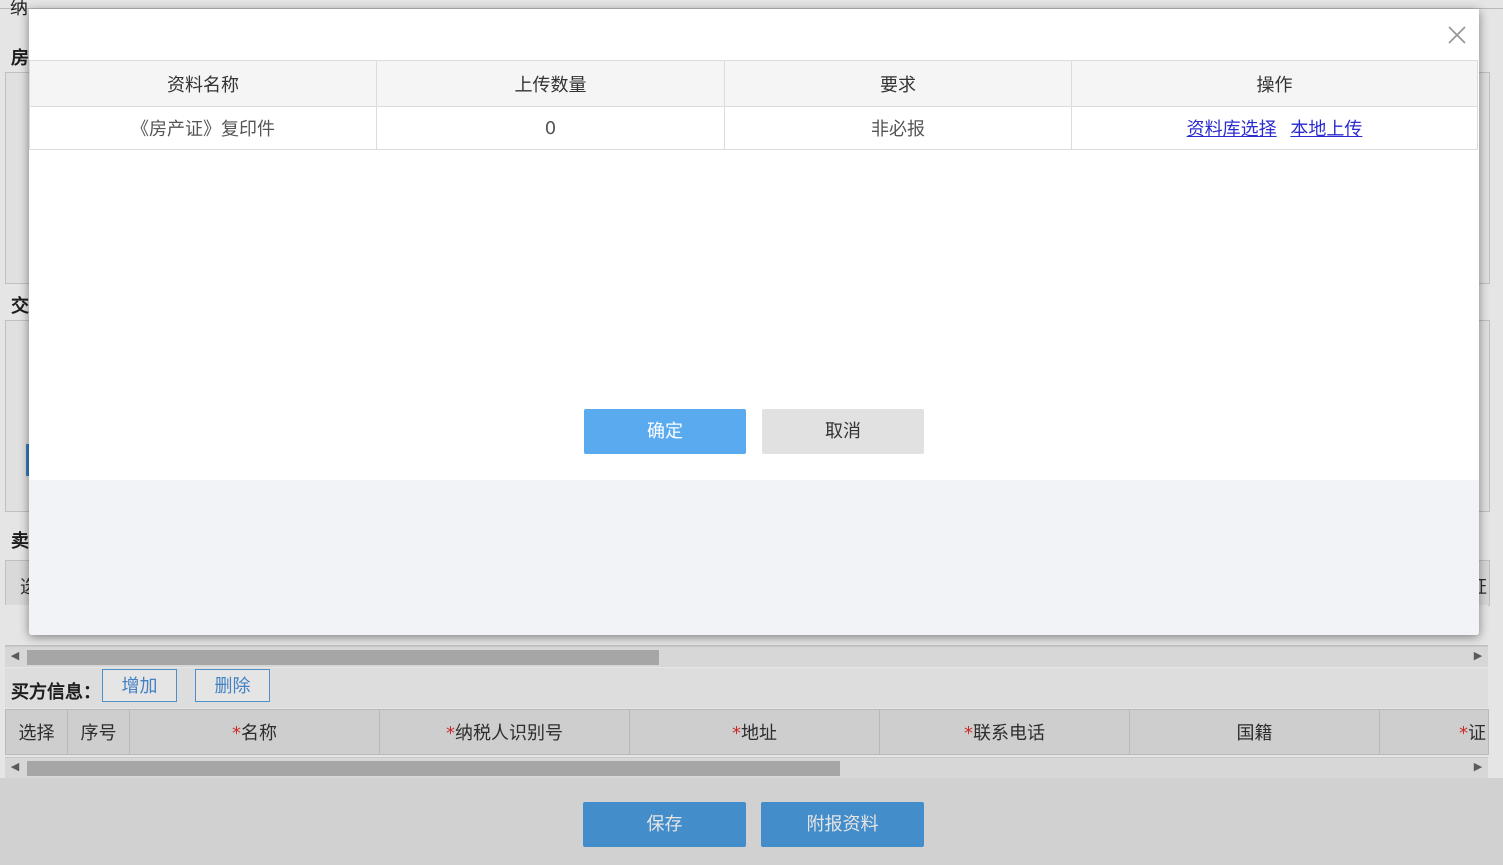 This screenshot has height=865, width=1503. I want to click on table-row: 《房产证》复印件 0 非必报 资料库选择 本地上传, so click(753, 128).